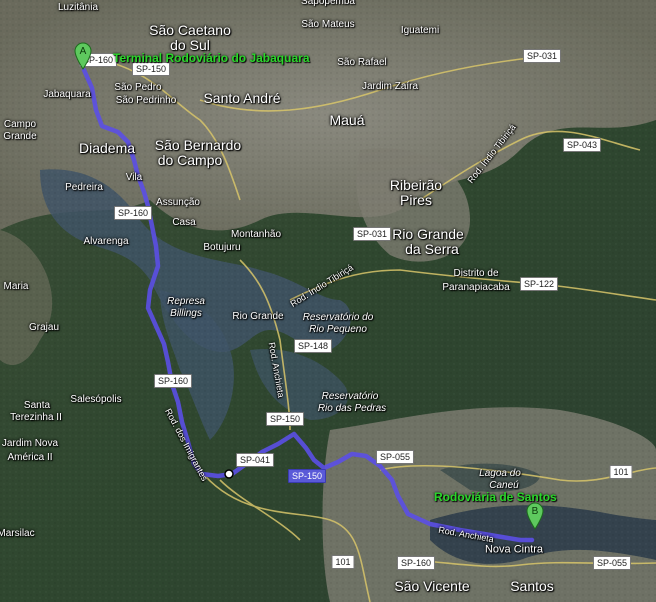 Image resolution: width=656 pixels, height=602 pixels. What do you see at coordinates (37, 406) in the screenshot?
I see `place-label: Santa` at bounding box center [37, 406].